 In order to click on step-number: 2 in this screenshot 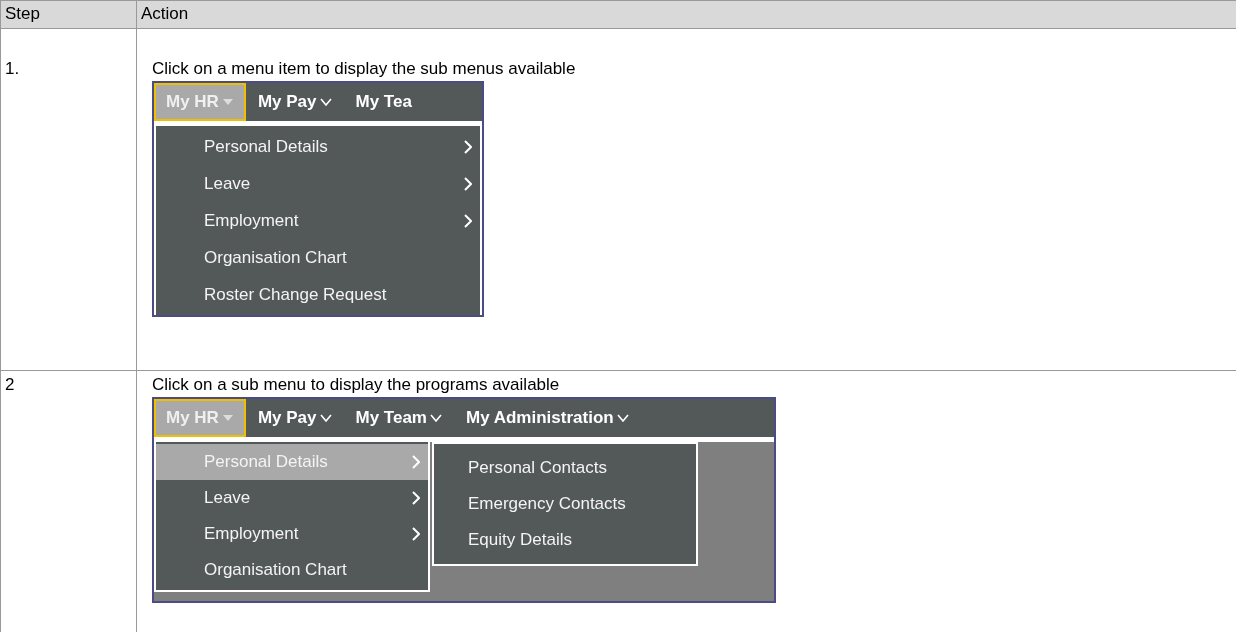, I will do `click(69, 501)`.